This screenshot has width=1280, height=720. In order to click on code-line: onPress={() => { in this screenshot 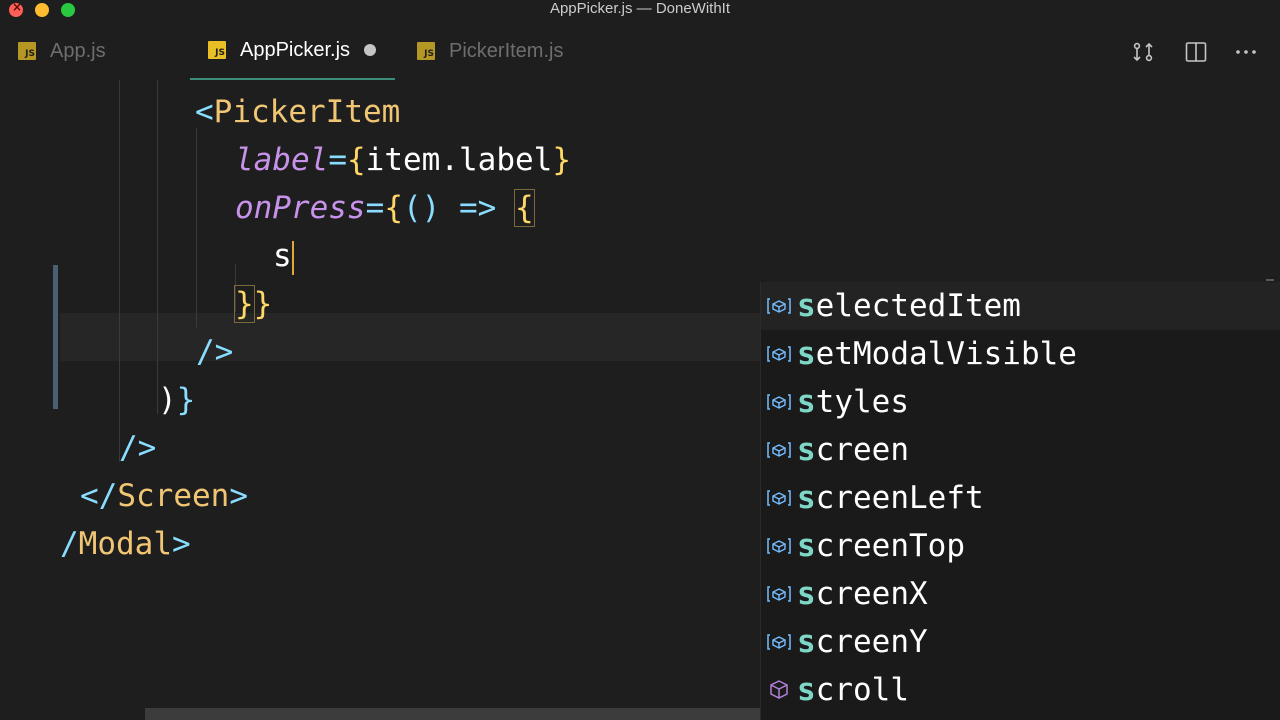, I will do `click(385, 208)`.